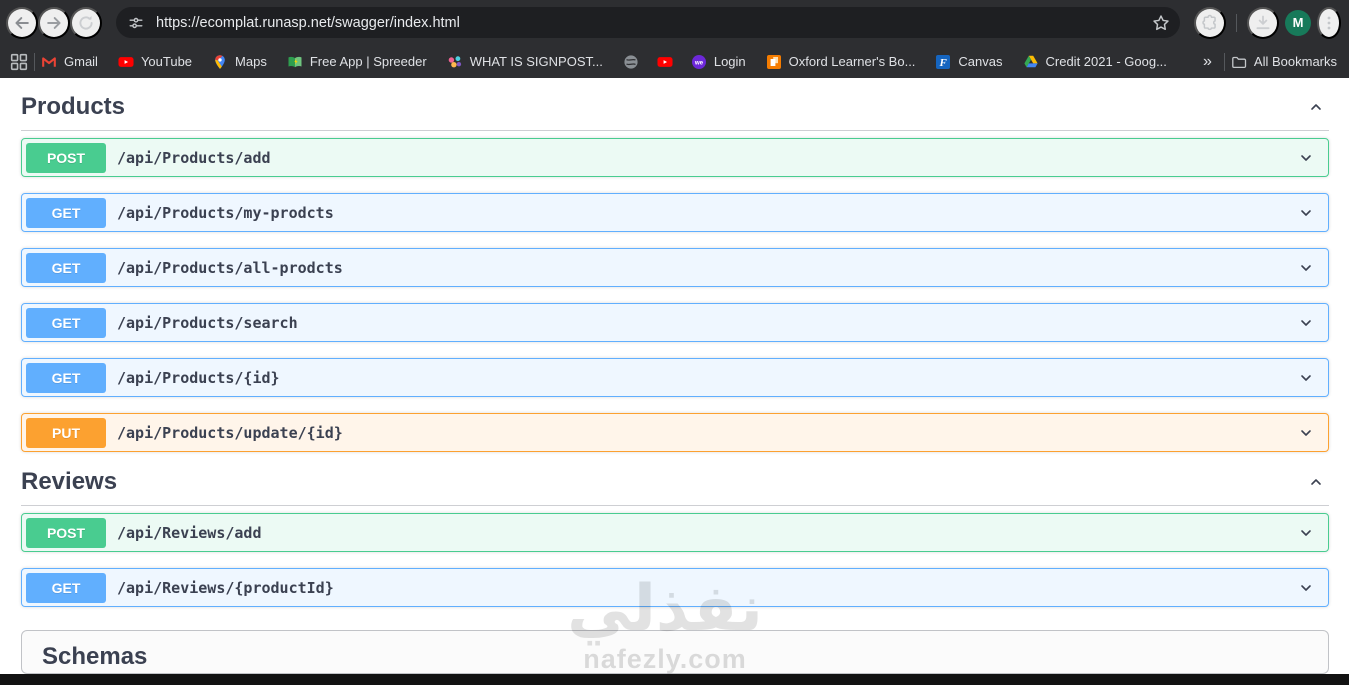 The height and width of the screenshot is (685, 1349). I want to click on section-header: Products, so click(675, 107).